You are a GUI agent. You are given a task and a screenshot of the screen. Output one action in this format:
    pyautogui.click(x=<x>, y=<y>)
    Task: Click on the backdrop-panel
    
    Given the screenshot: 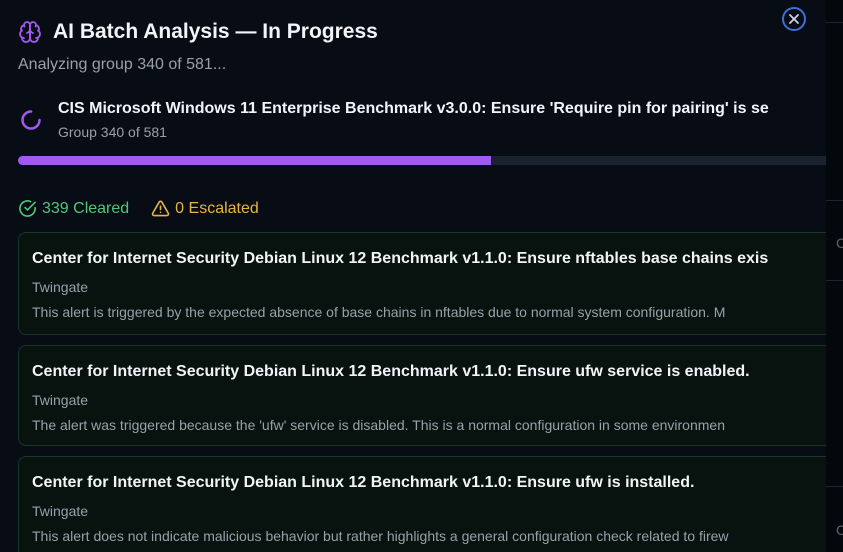 What is the action you would take?
    pyautogui.click(x=834, y=276)
    